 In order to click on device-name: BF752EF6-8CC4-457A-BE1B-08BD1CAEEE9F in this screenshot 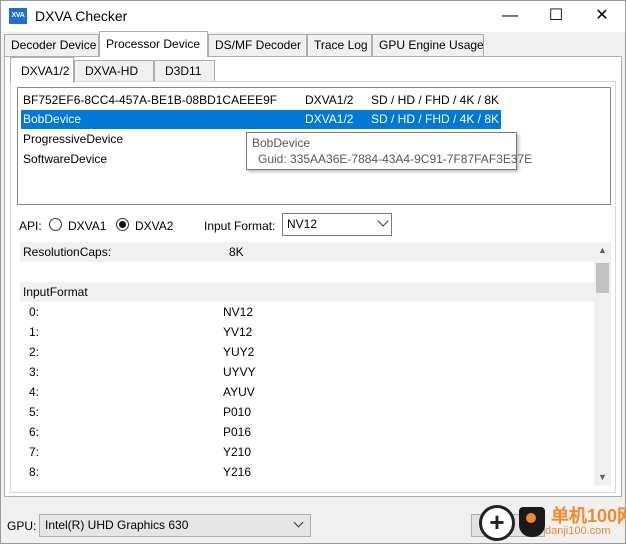, I will do `click(150, 100)`.